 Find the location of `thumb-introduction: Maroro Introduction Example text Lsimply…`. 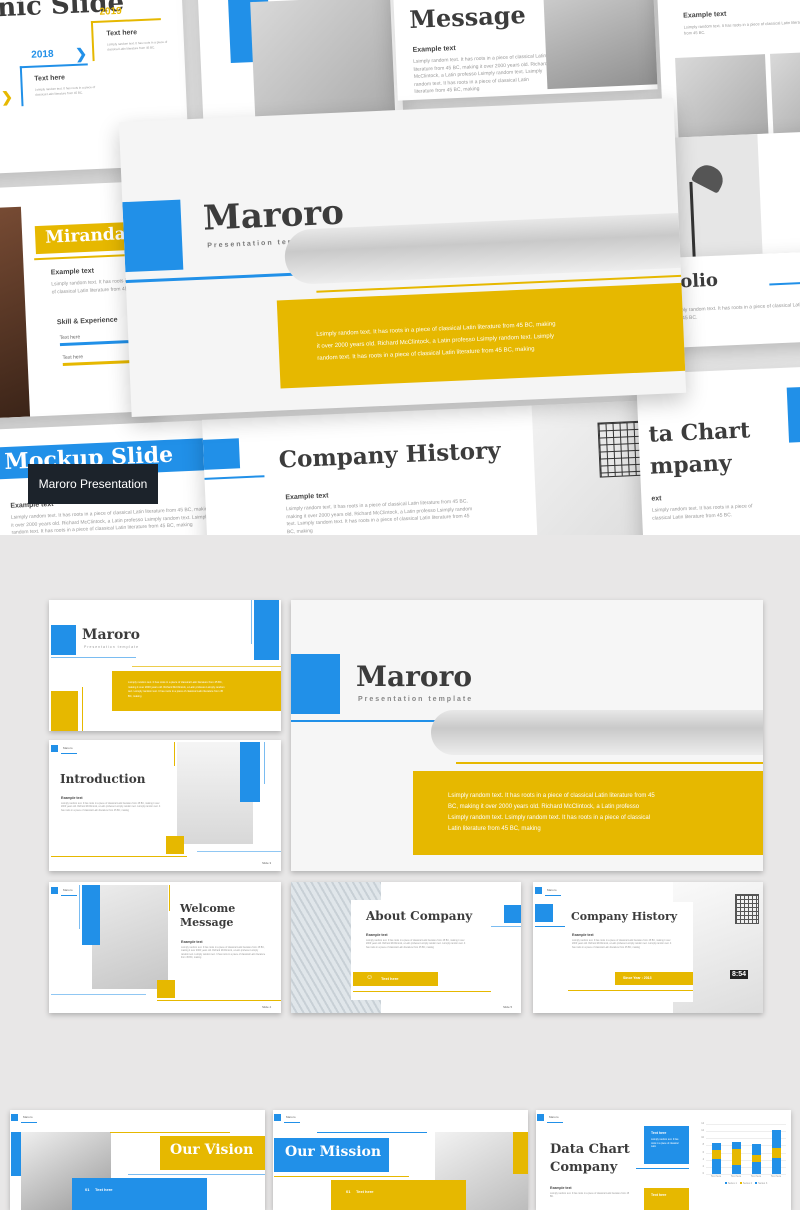

thumb-introduction: Maroro Introduction Example text Lsimply… is located at coordinates (165, 805).